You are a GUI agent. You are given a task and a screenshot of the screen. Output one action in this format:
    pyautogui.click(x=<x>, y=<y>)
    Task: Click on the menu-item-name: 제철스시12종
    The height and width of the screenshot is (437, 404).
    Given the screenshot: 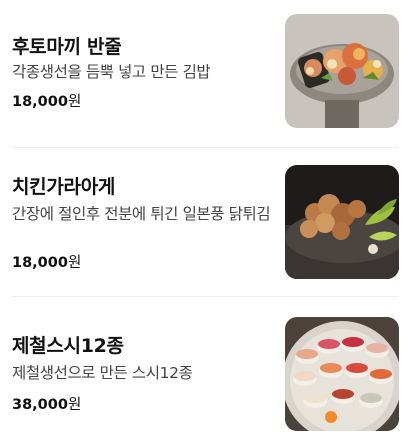 What is the action you would take?
    pyautogui.click(x=68, y=346)
    